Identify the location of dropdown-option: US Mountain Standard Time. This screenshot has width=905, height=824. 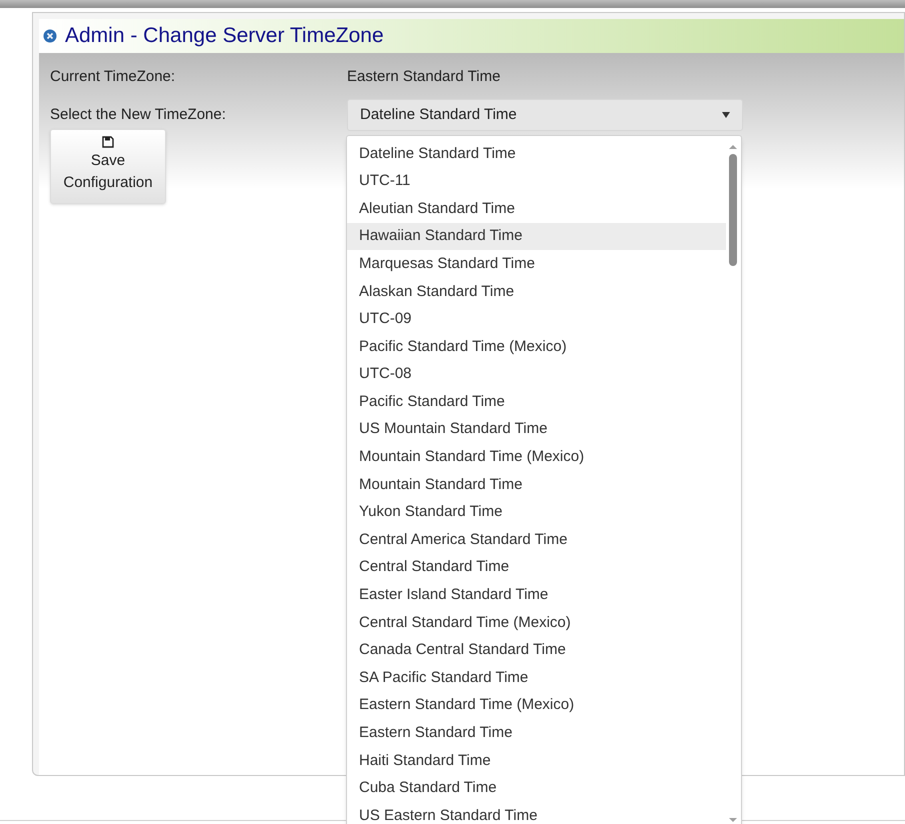
(536, 430).